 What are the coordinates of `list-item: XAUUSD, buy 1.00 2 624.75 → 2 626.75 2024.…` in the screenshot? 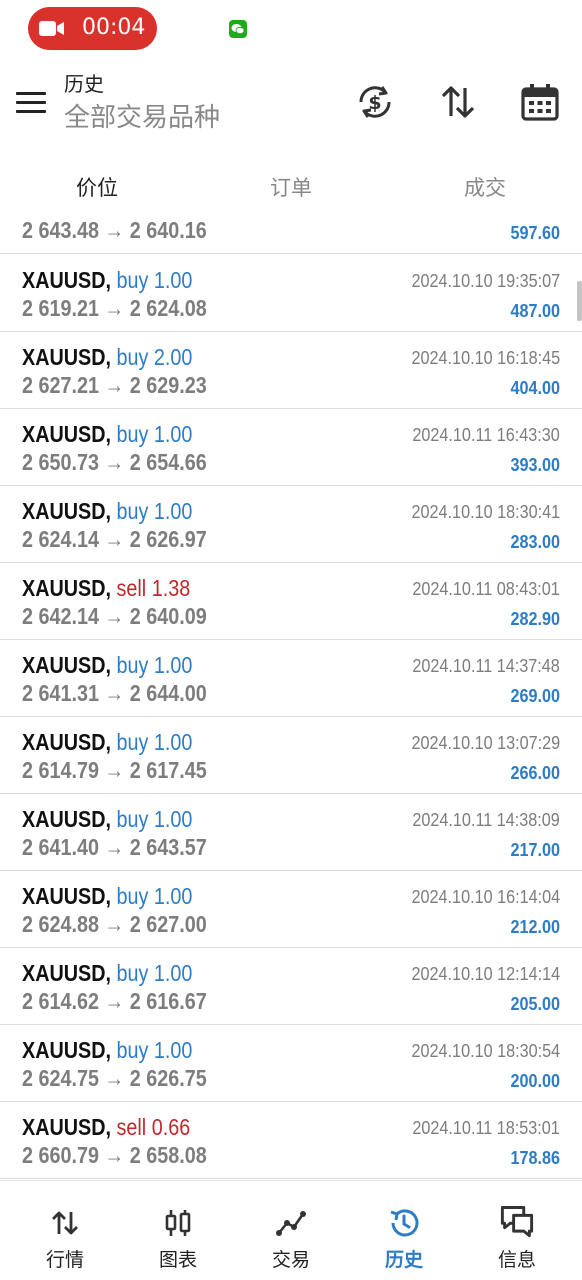 It's located at (291, 1063).